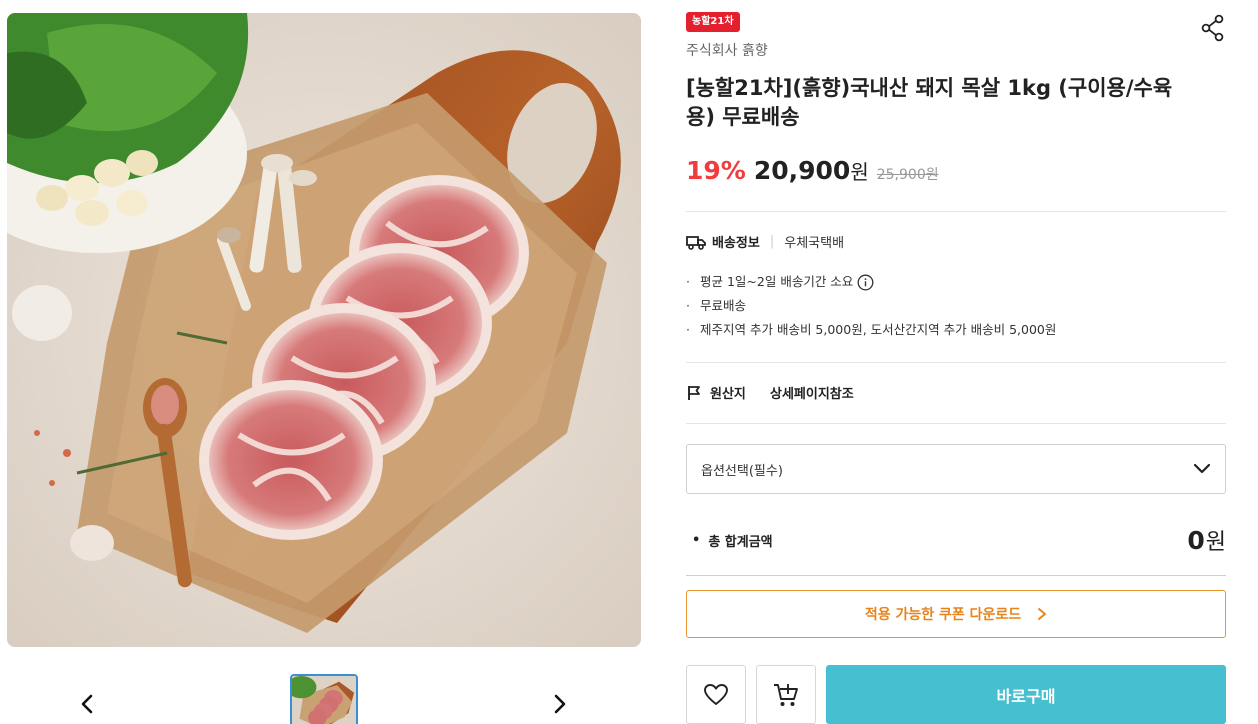 The image size is (1258, 724). I want to click on price-unit: 원, so click(859, 172).